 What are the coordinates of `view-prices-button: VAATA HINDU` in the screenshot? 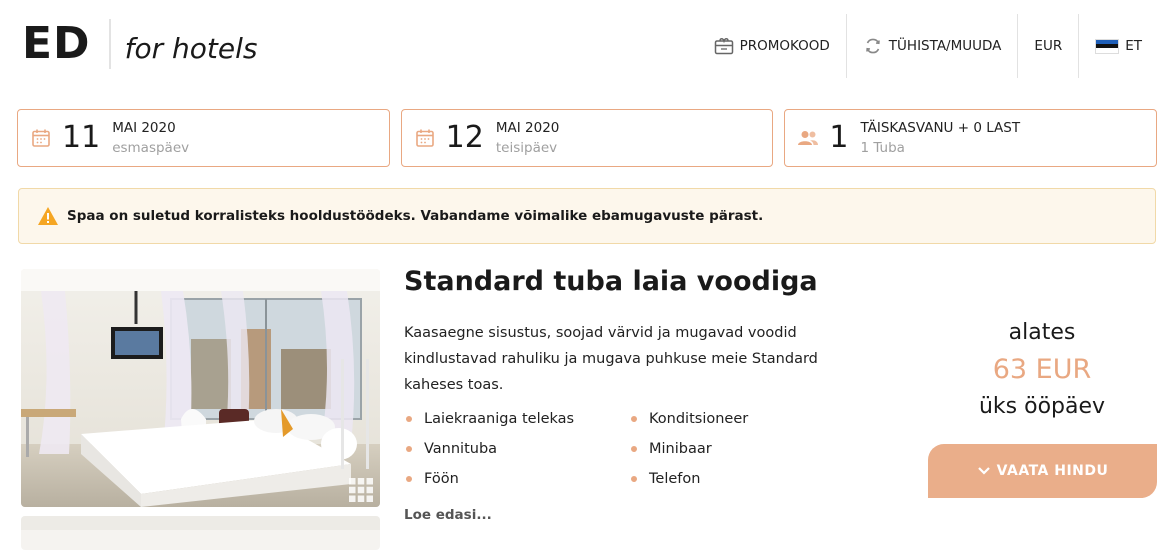 It's located at (1042, 471).